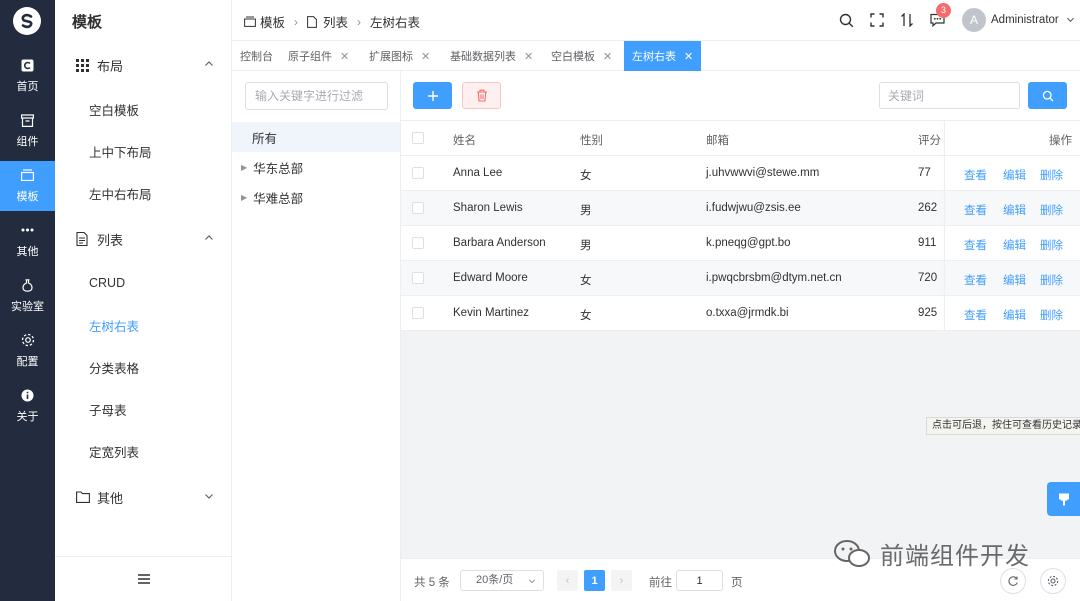  What do you see at coordinates (591, 140) in the screenshot?
I see `column-header-gender: 性别` at bounding box center [591, 140].